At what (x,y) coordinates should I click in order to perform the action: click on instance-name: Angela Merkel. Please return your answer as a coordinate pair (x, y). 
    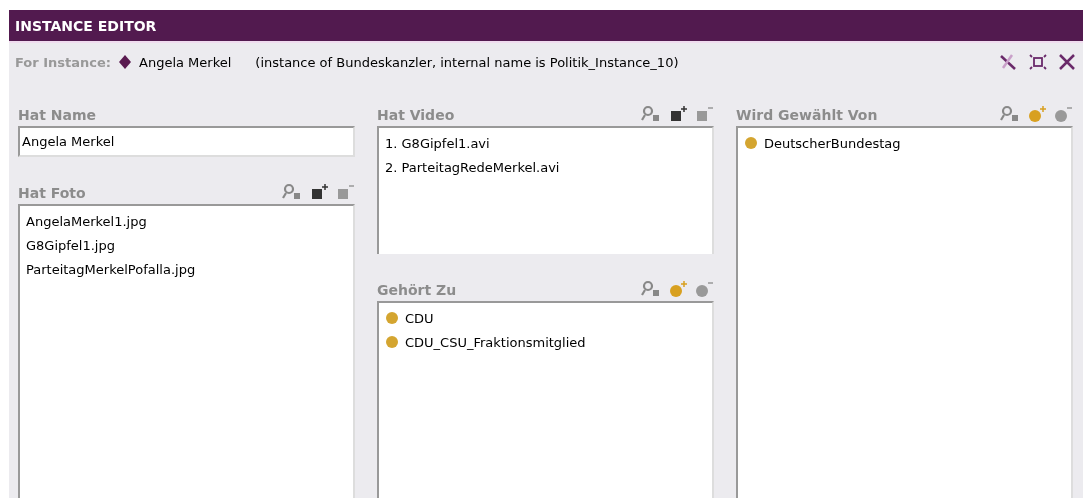
    Looking at the image, I should click on (185, 62).